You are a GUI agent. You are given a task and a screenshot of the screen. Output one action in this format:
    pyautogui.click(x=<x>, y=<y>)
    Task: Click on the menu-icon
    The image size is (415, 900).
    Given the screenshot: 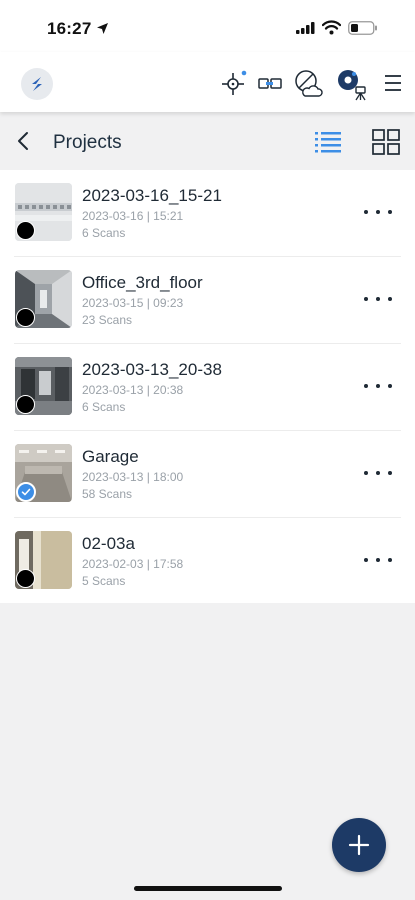 What is the action you would take?
    pyautogui.click(x=393, y=83)
    